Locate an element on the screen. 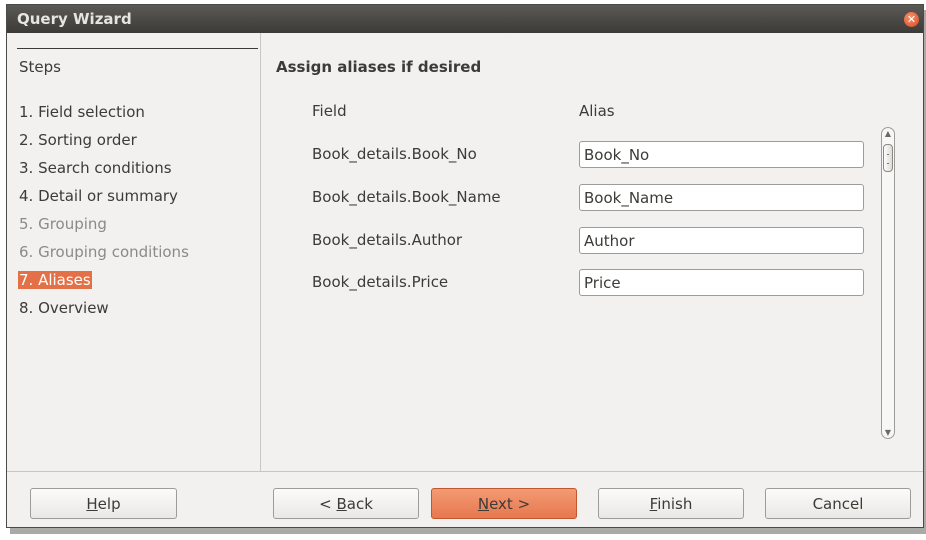 The height and width of the screenshot is (540, 926). field-column-header: Field is located at coordinates (329, 111).